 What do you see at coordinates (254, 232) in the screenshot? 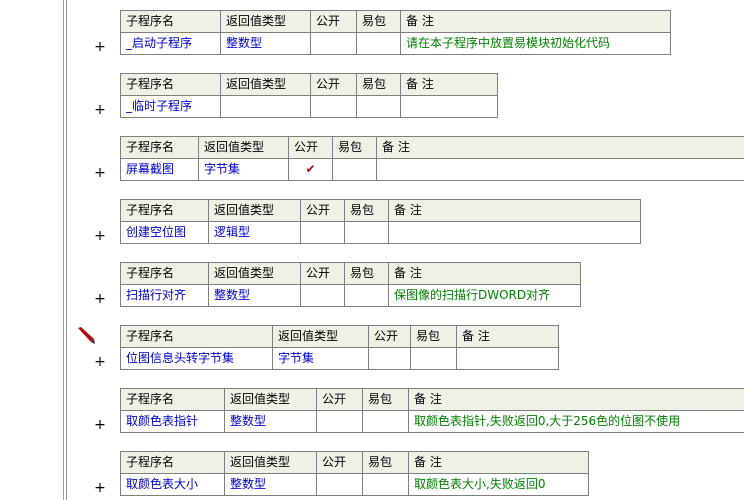
I see `return-type-cell: 逻辑型` at bounding box center [254, 232].